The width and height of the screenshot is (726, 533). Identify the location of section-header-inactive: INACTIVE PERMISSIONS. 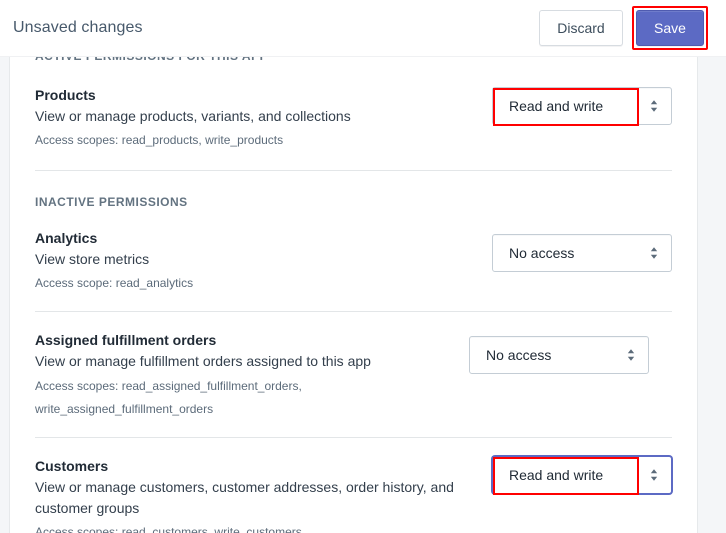
(111, 202).